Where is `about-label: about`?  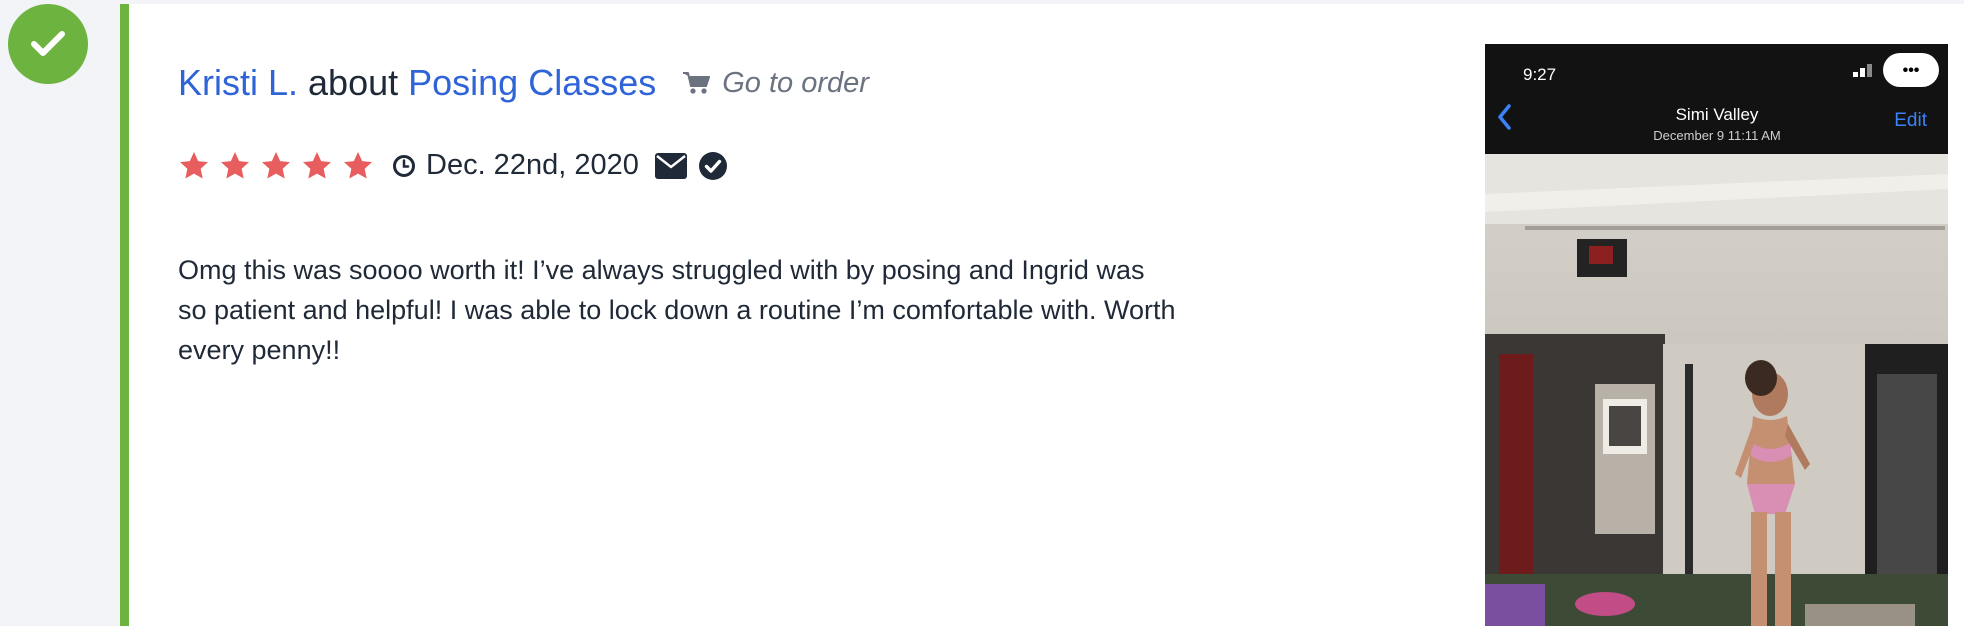 about-label: about is located at coordinates (353, 82).